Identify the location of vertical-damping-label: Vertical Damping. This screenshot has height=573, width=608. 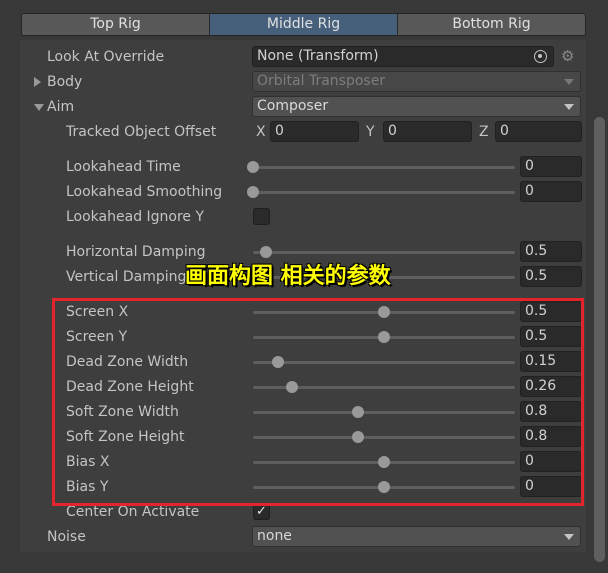
(126, 277).